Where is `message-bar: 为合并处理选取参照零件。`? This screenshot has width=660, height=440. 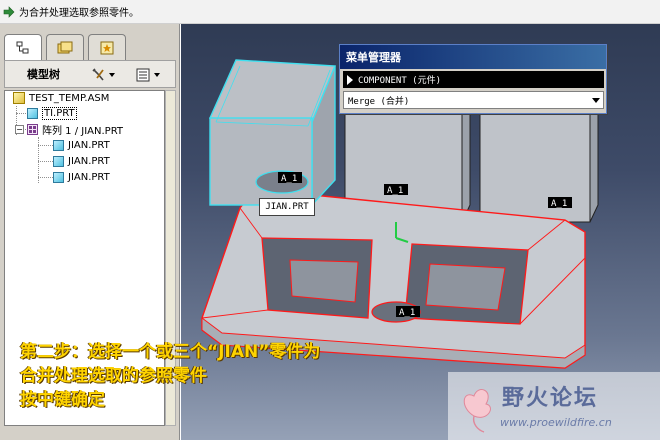
message-bar: 为合并处理选取参照零件。 is located at coordinates (330, 12).